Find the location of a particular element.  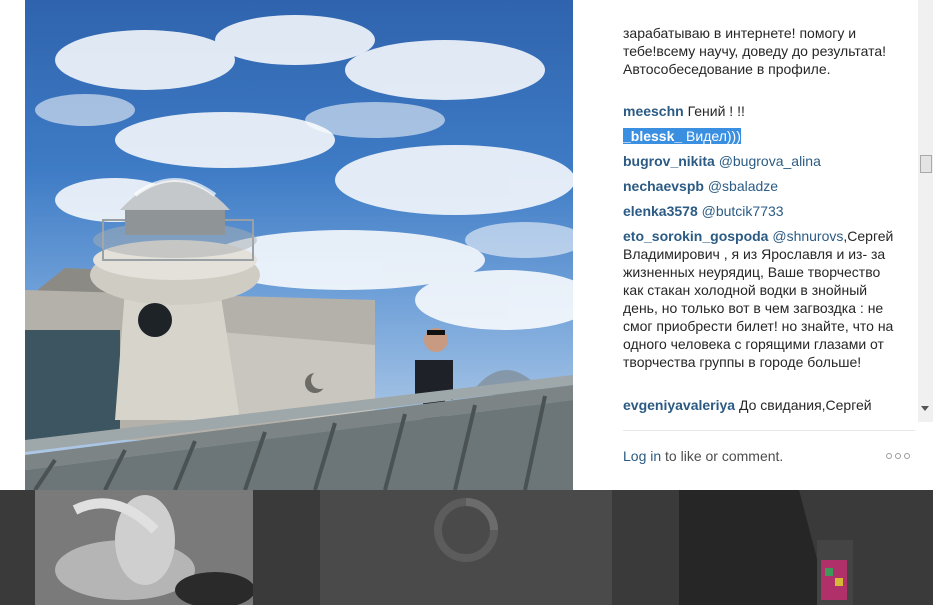

loading-spinner-icon is located at coordinates (481, 514).